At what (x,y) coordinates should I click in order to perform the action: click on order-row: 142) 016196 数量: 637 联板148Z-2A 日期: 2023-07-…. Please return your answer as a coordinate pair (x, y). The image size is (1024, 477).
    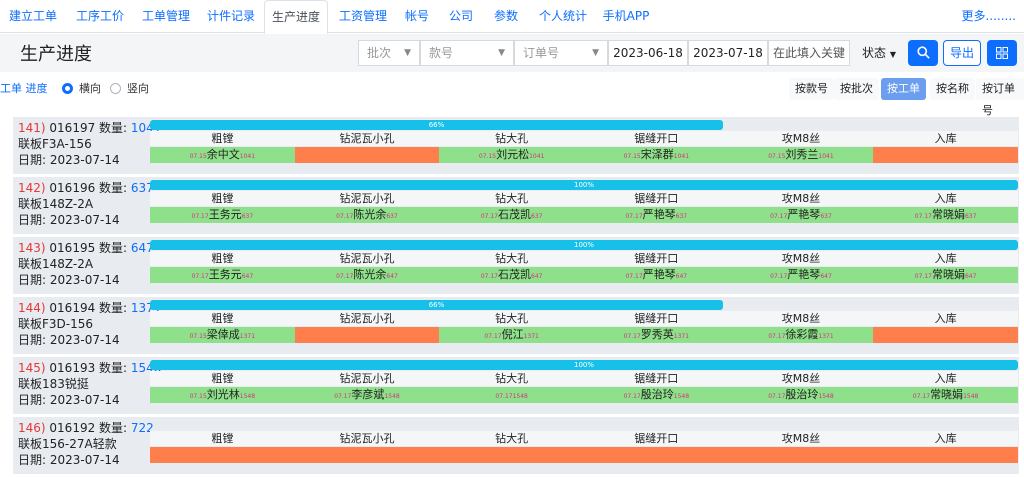
    Looking at the image, I should click on (516, 205).